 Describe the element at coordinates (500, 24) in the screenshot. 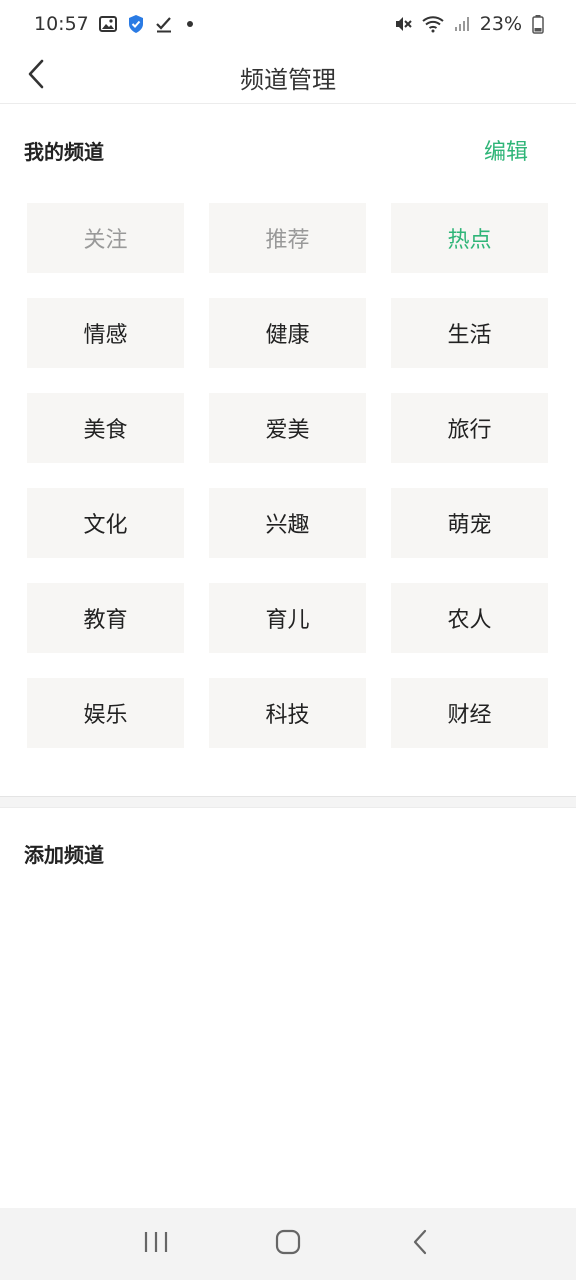

I see `battery-percent: 23%` at that location.